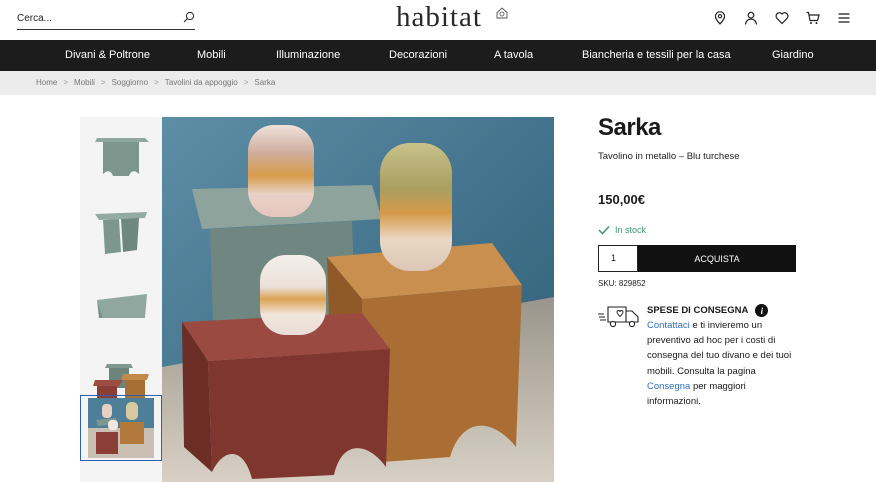 This screenshot has width=876, height=482. I want to click on user-icon, so click(751, 18).